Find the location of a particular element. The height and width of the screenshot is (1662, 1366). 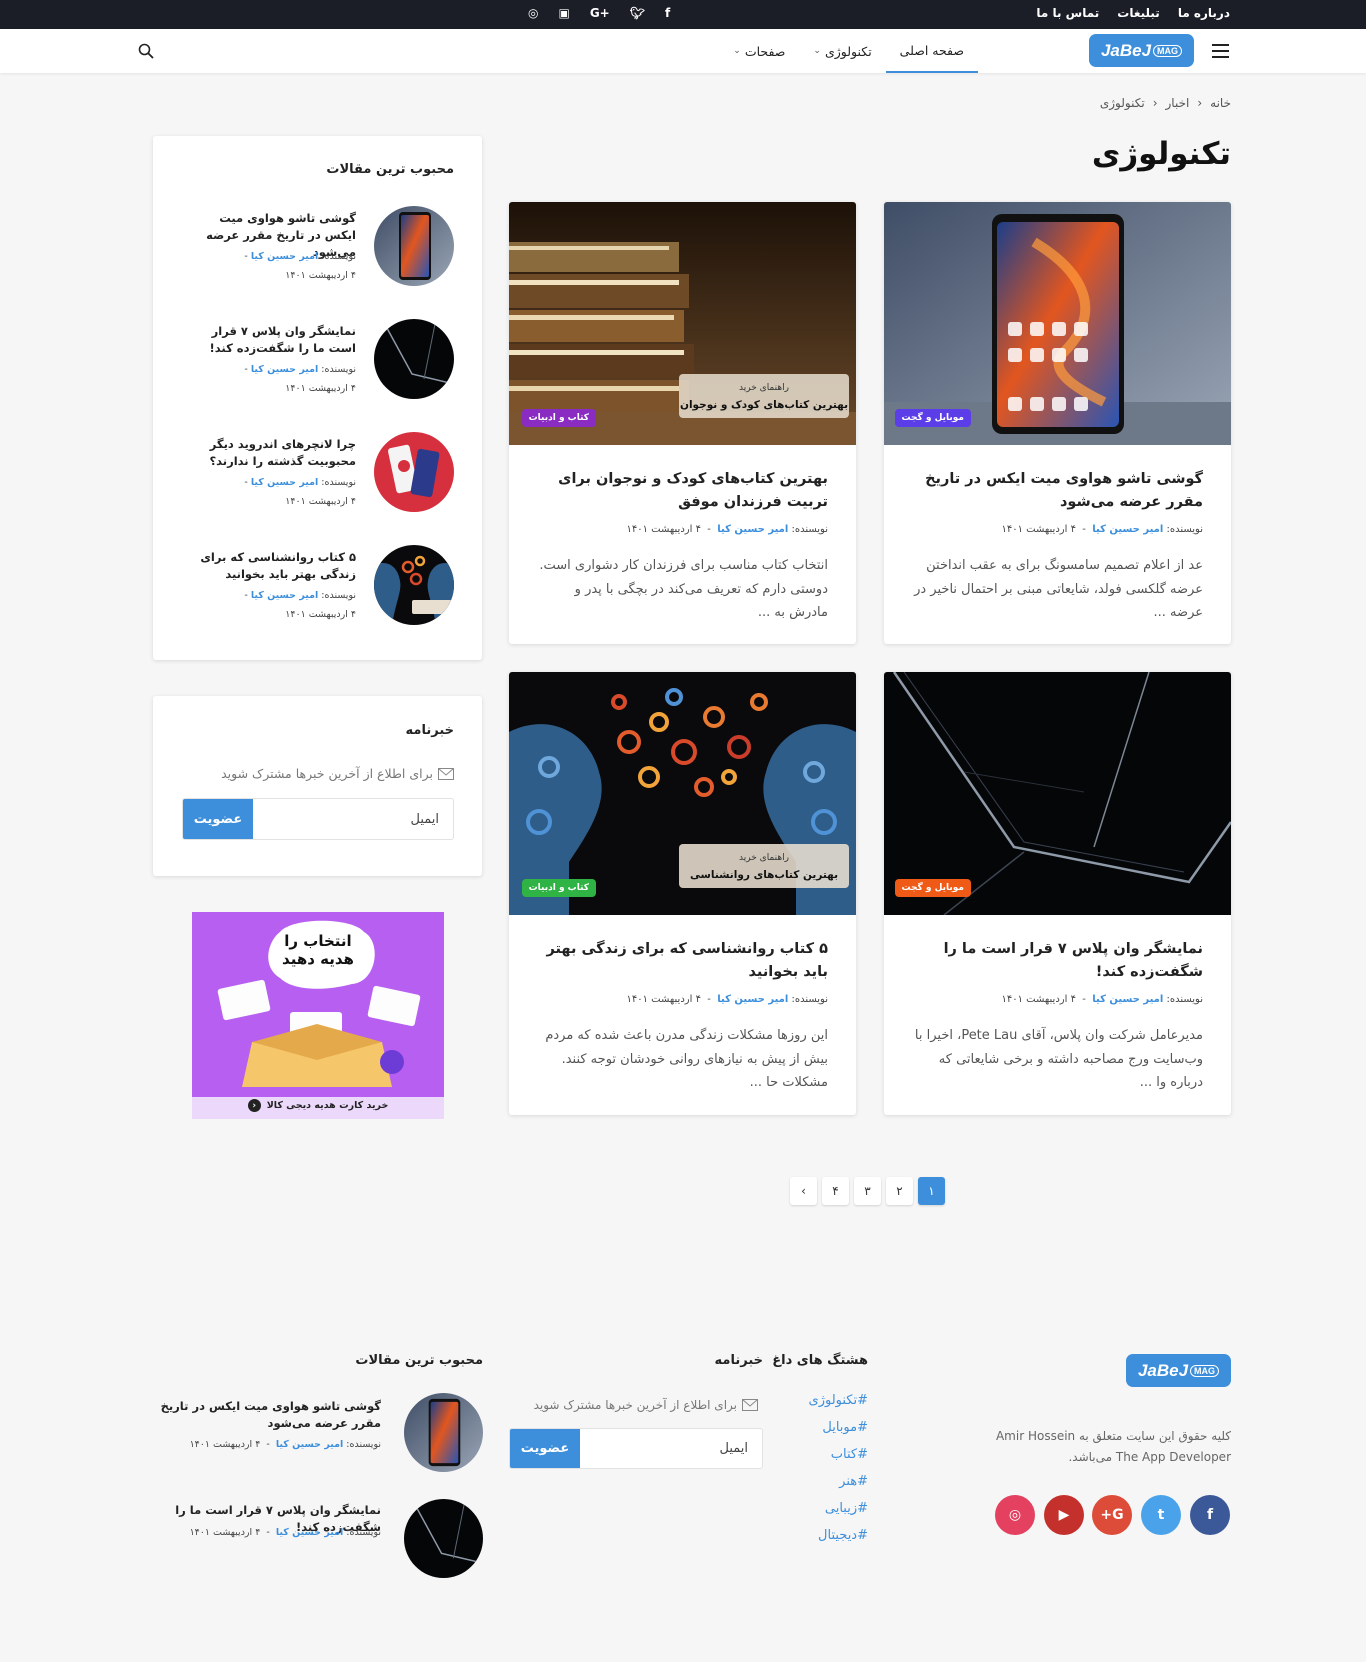

banner-line2: بهترین کتاب‌های کودک و نوجوان is located at coordinates (764, 405).